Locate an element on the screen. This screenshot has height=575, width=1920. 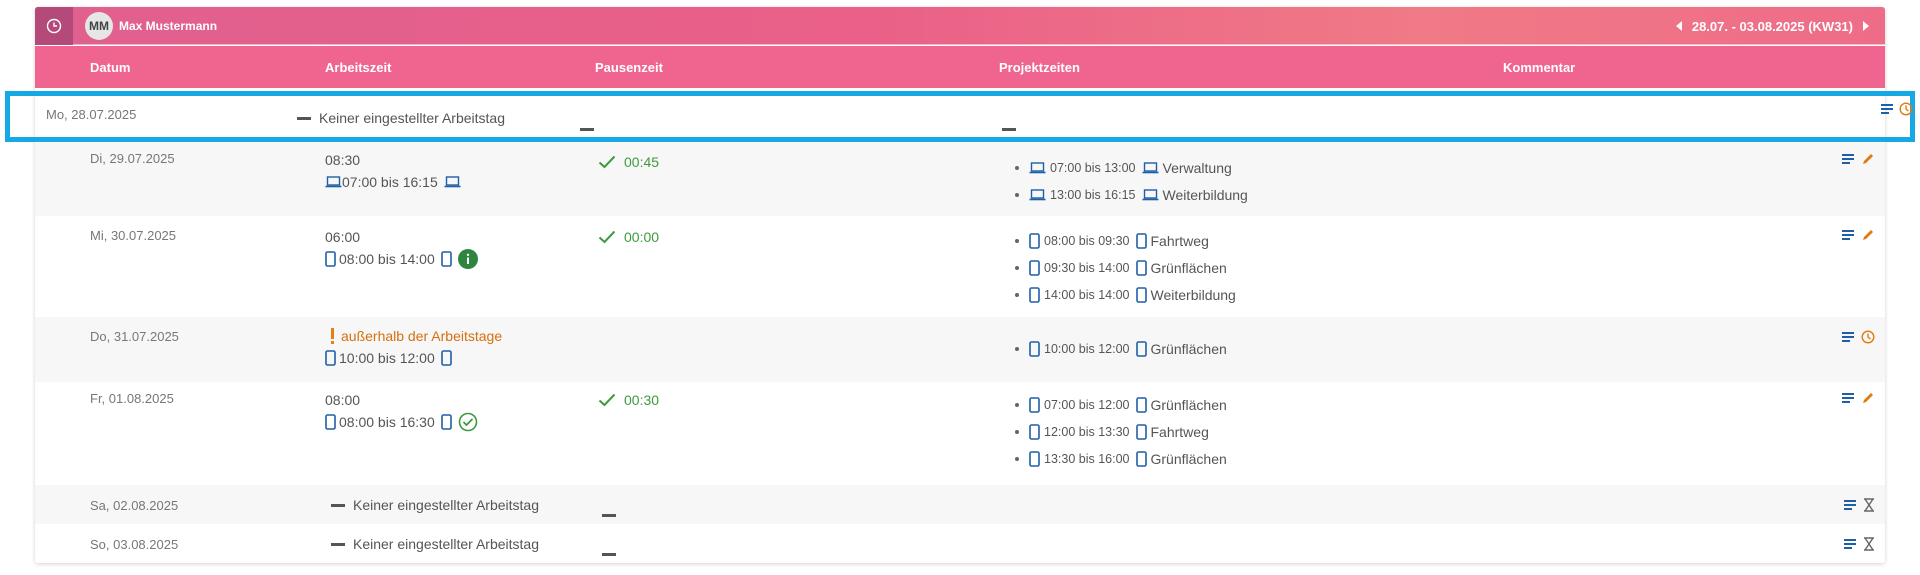
row-date: Do, 31.07.2025 is located at coordinates (134, 336).